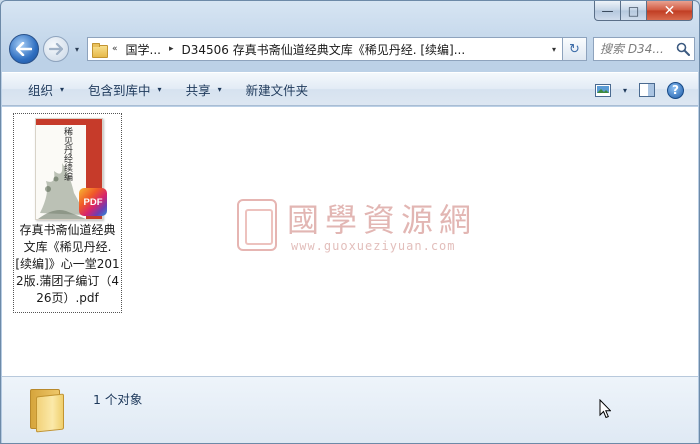 Image resolution: width=700 pixels, height=444 pixels. I want to click on preview-pane-button, so click(647, 90).